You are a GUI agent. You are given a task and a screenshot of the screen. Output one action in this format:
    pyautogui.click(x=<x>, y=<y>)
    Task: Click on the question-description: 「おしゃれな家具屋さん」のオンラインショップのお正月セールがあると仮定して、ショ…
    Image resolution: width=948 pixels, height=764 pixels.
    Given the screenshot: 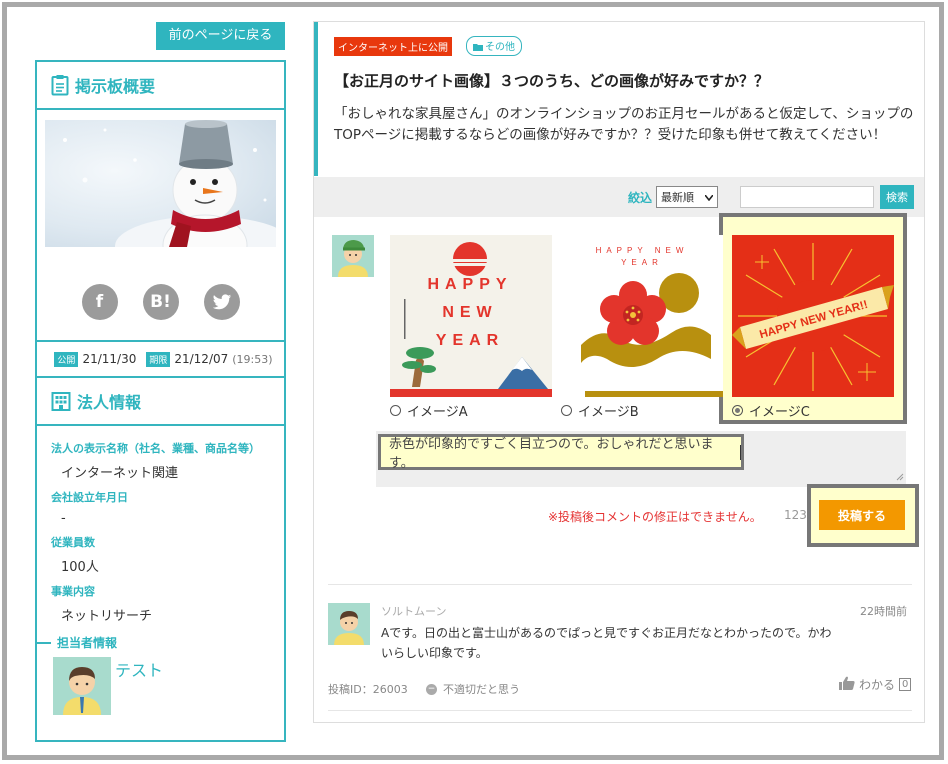 What is the action you would take?
    pyautogui.click(x=624, y=124)
    